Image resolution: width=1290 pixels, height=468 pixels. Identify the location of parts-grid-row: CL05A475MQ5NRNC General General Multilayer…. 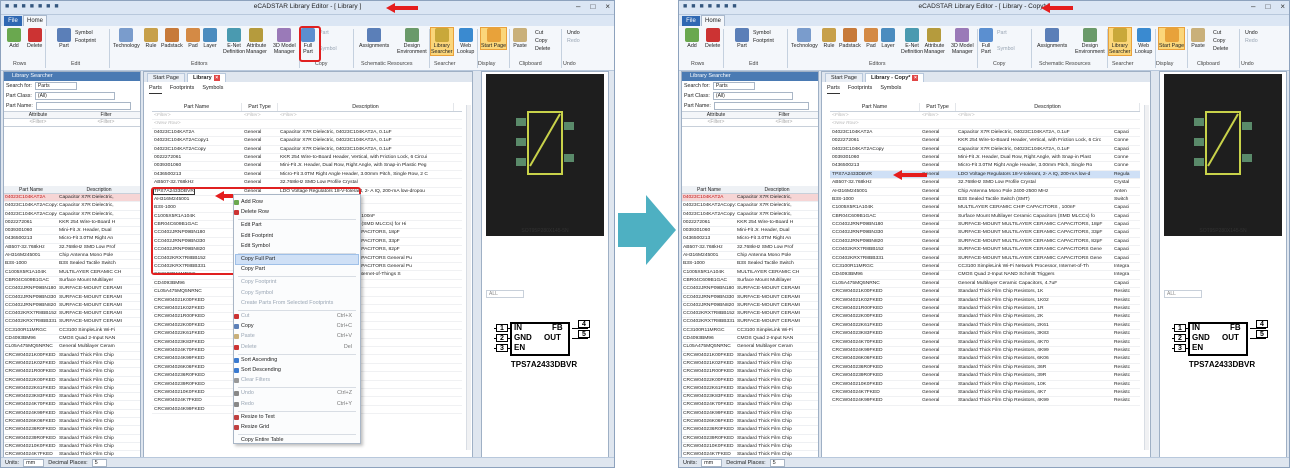
(985, 284).